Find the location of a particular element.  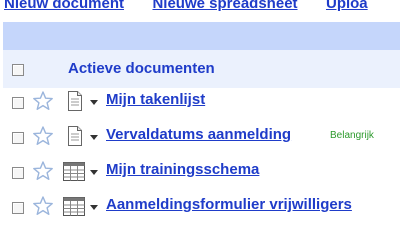

list-item: Vervaldatums aanmelding Belangrijk is located at coordinates (201, 138).